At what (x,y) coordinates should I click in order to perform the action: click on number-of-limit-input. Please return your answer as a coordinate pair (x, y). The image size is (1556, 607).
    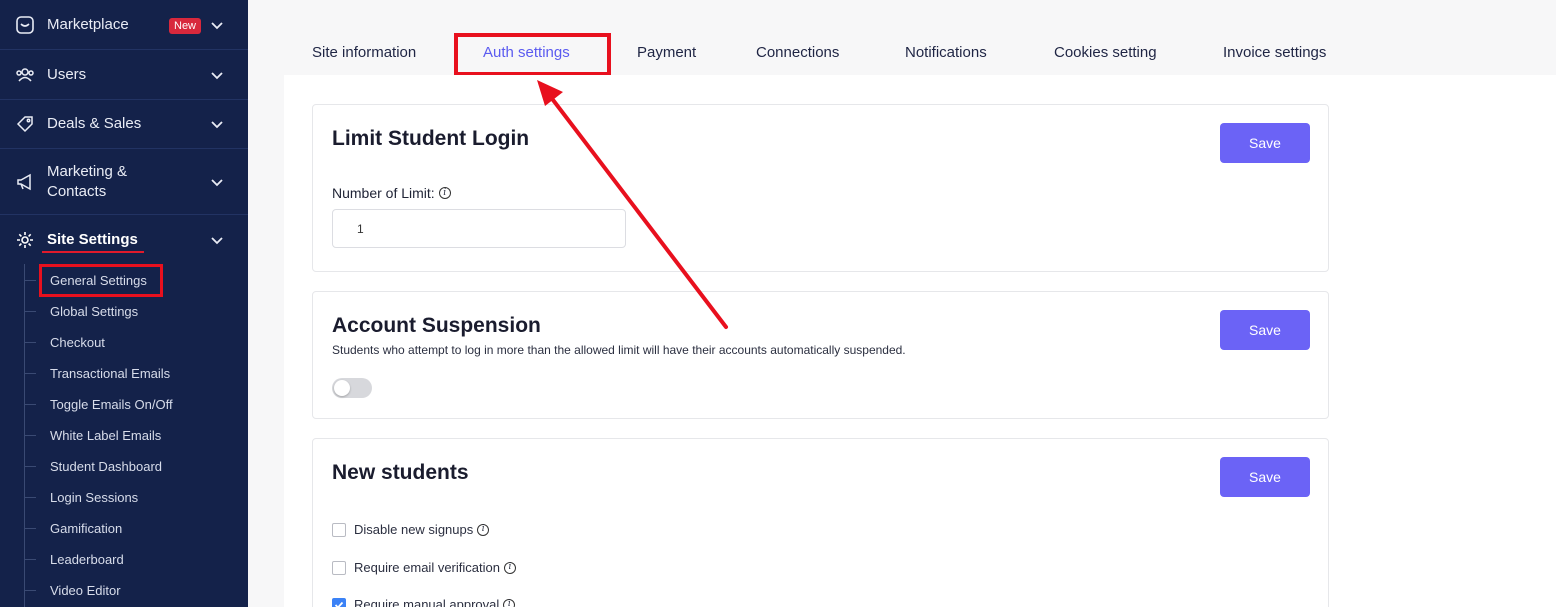
    Looking at the image, I should click on (479, 228).